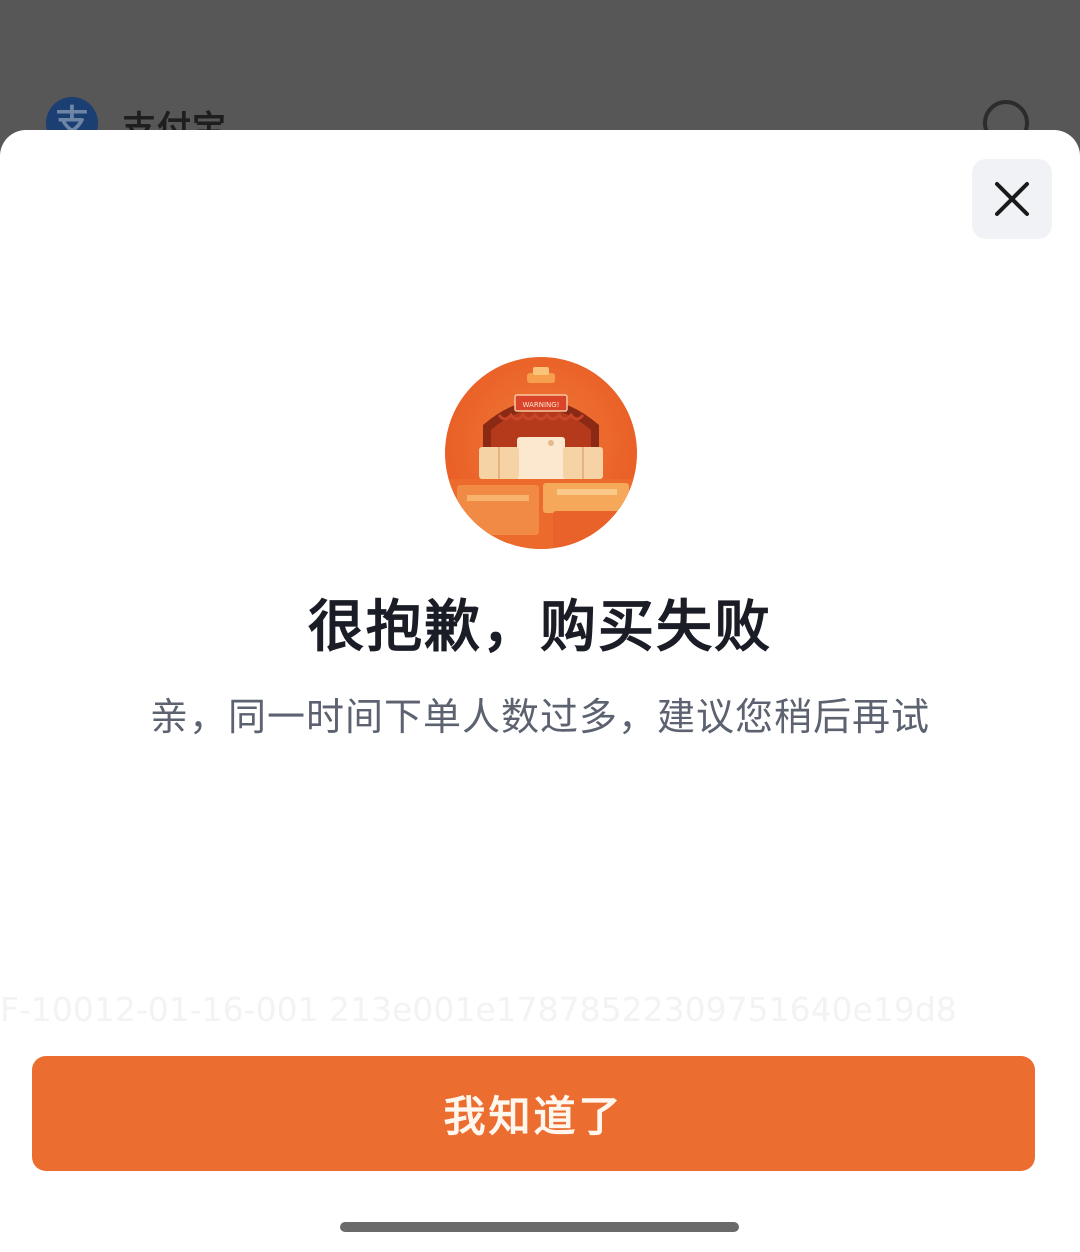 This screenshot has height=1252, width=1080. Describe the element at coordinates (539, 717) in the screenshot. I see `dialog-message: 亲，同一时间下单人数过多，建议您稍后再试` at that location.